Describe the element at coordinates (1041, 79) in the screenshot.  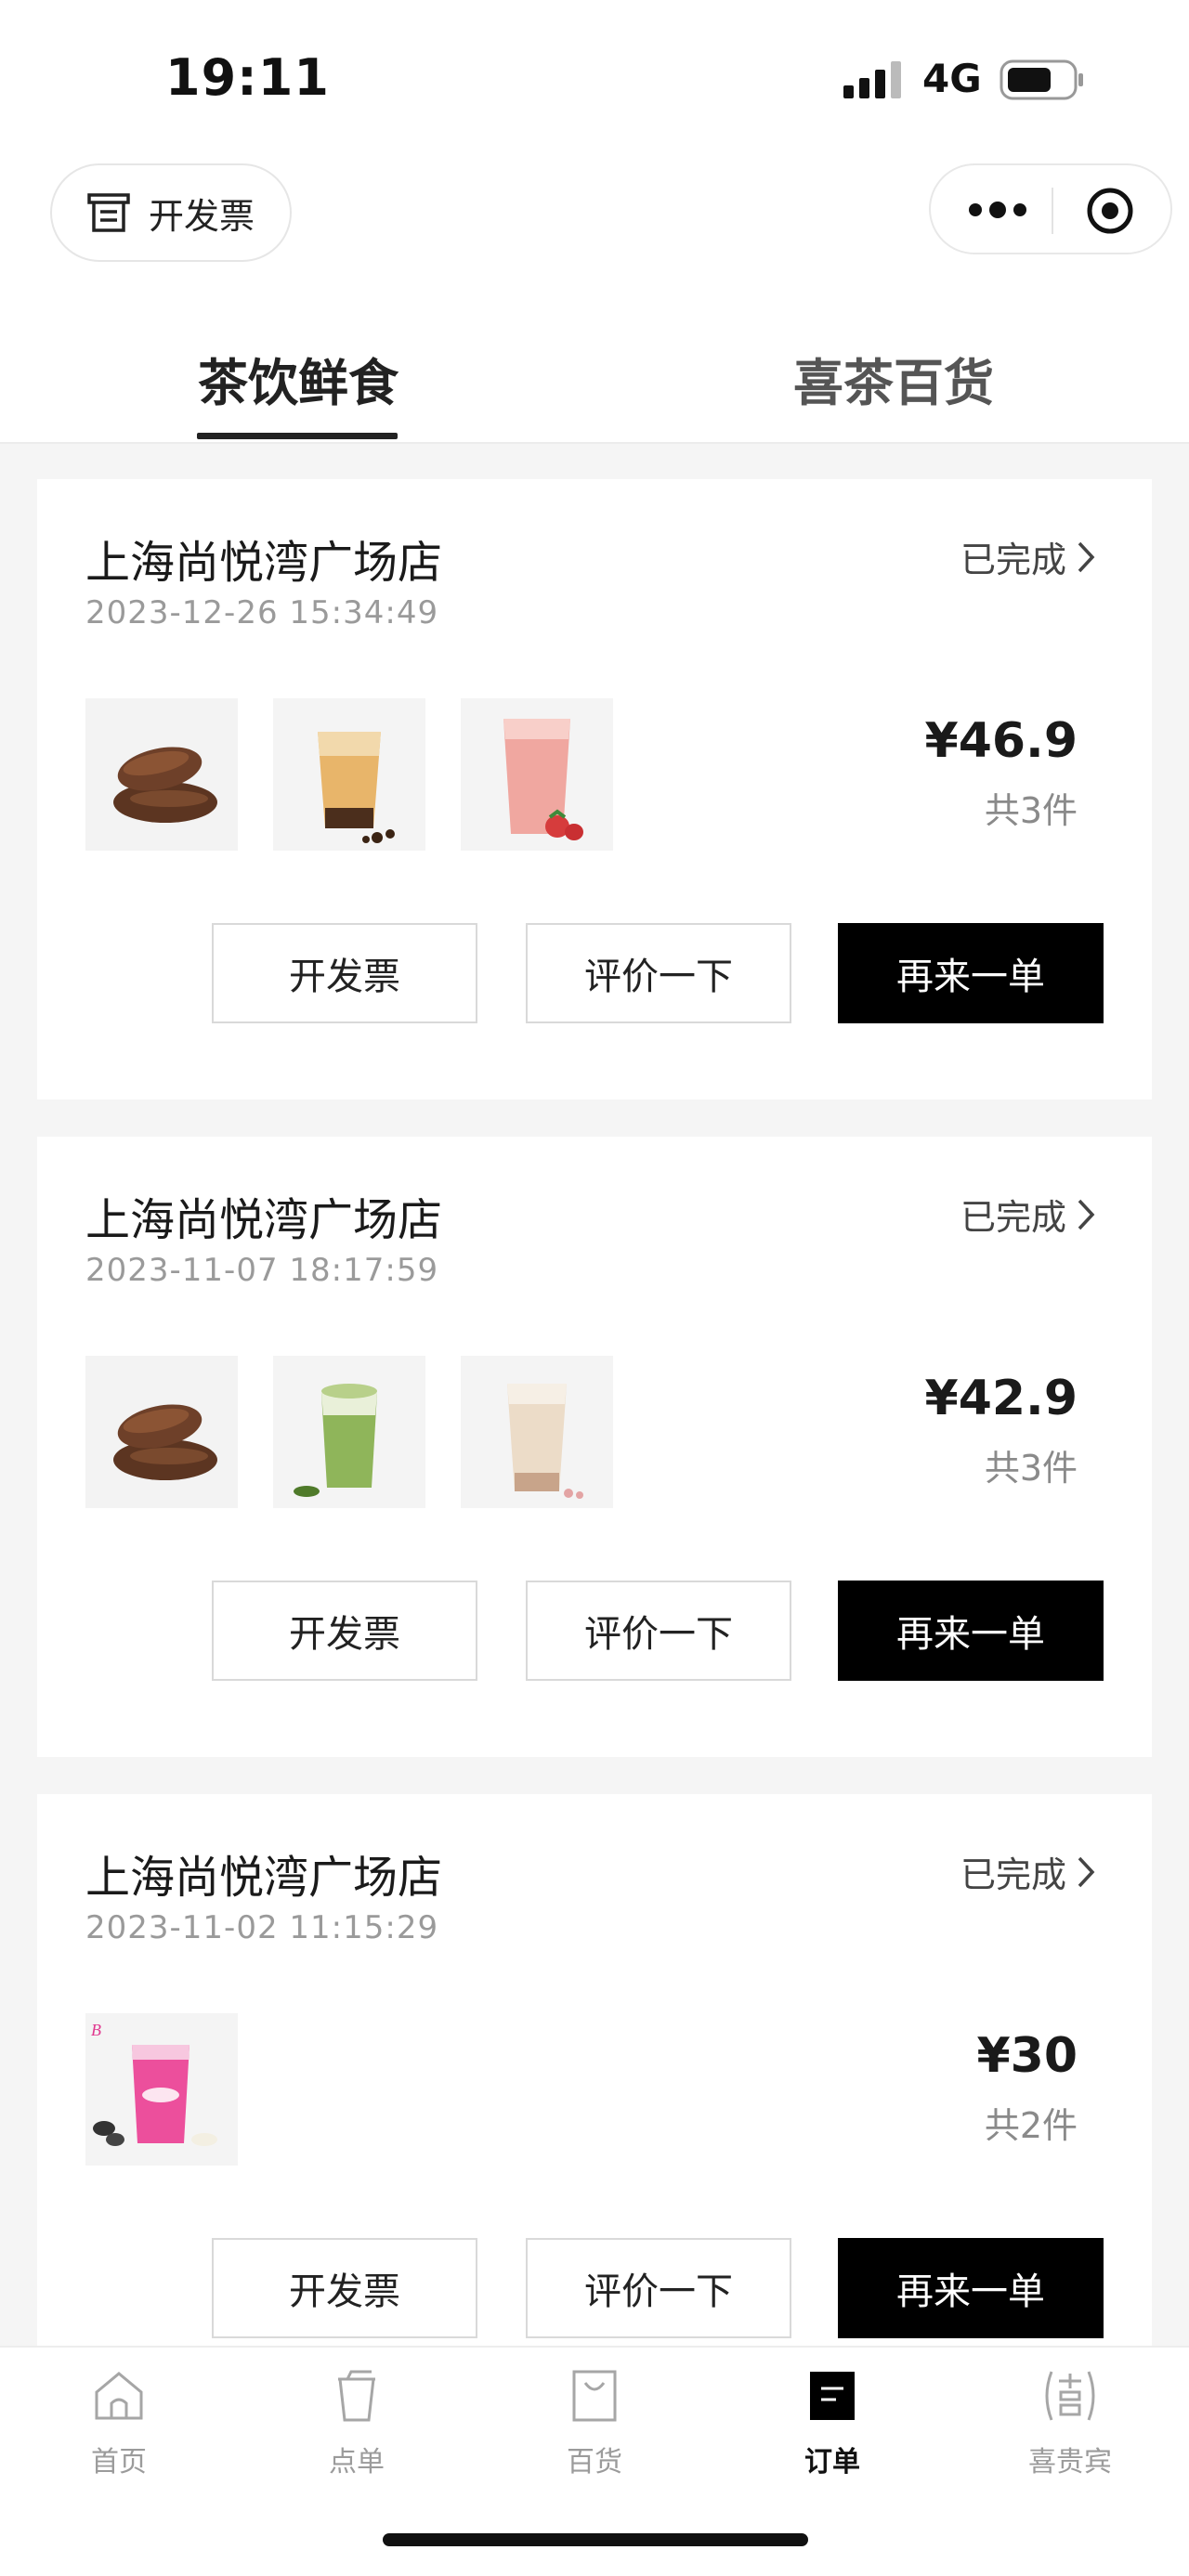
I see `battery-icon` at that location.